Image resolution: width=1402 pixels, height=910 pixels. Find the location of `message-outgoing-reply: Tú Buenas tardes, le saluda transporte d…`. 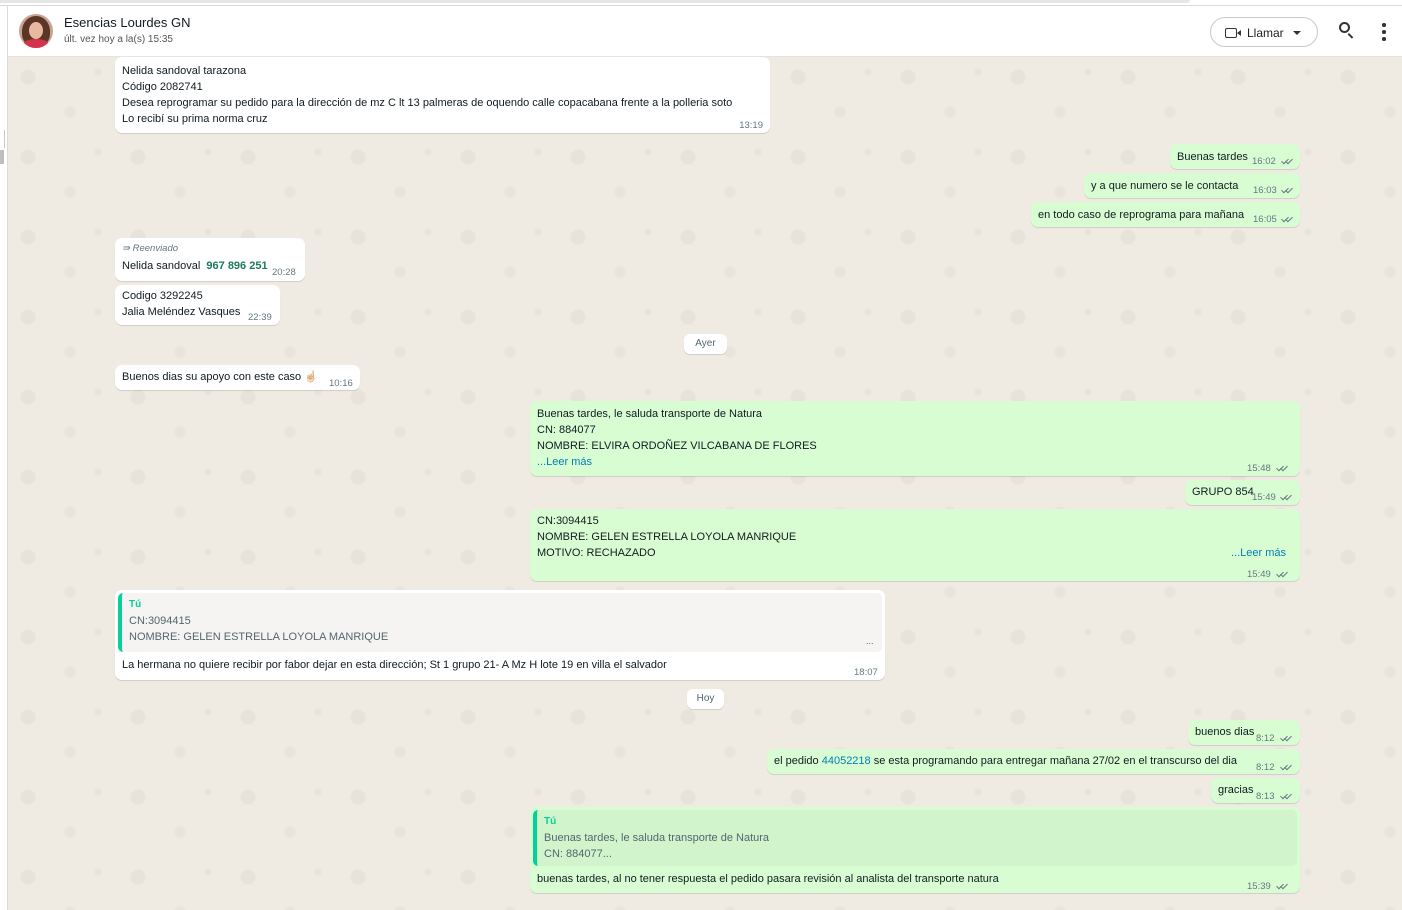

message-outgoing-reply: Tú Buenas tardes, le saluda transporte d… is located at coordinates (915, 850).